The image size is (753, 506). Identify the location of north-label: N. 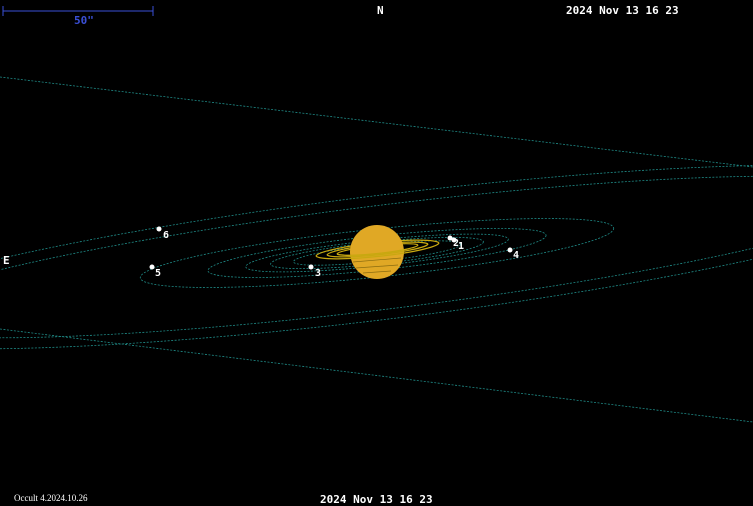
(380, 10).